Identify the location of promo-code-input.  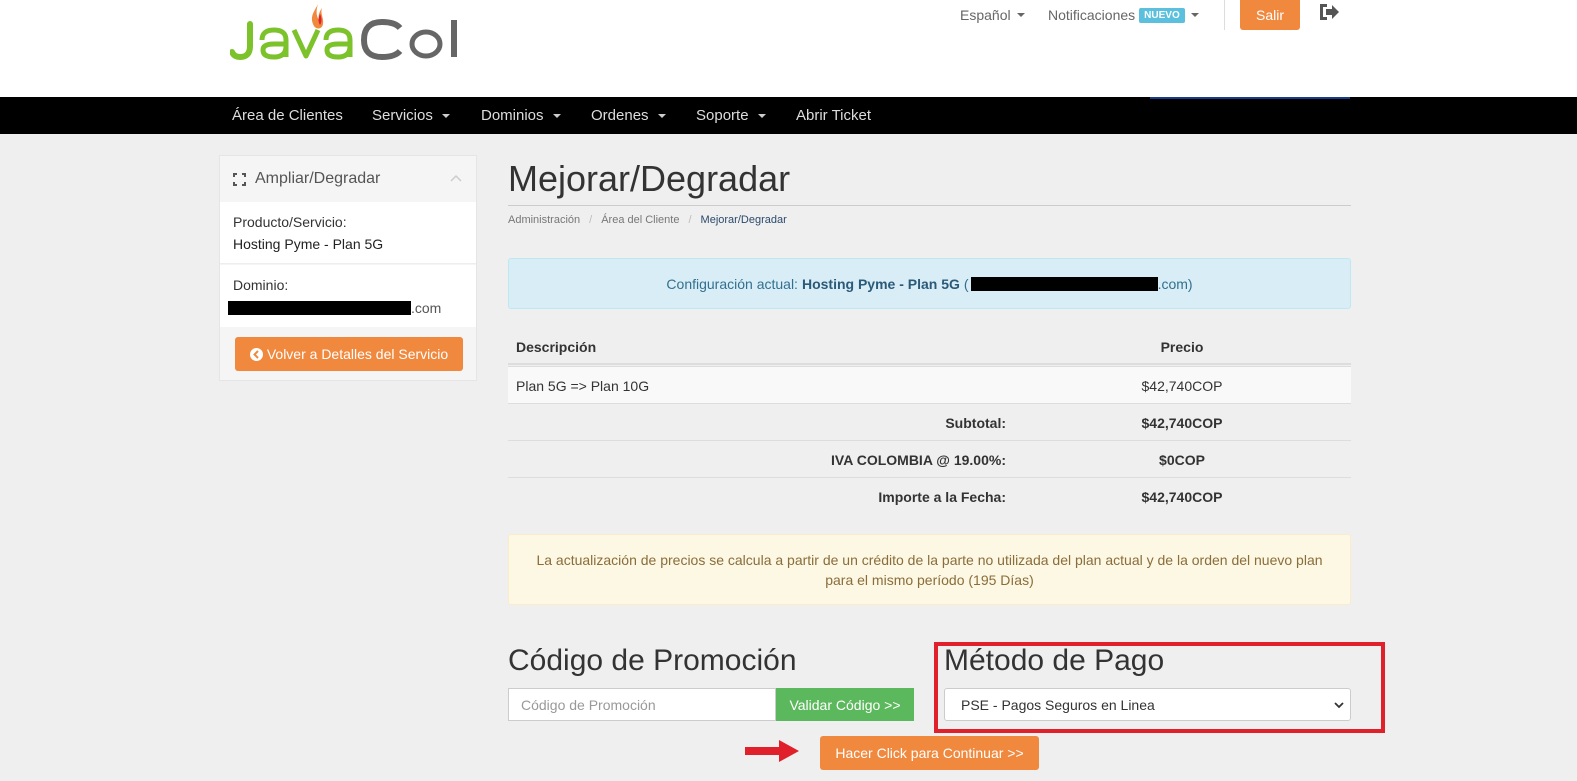
(642, 704).